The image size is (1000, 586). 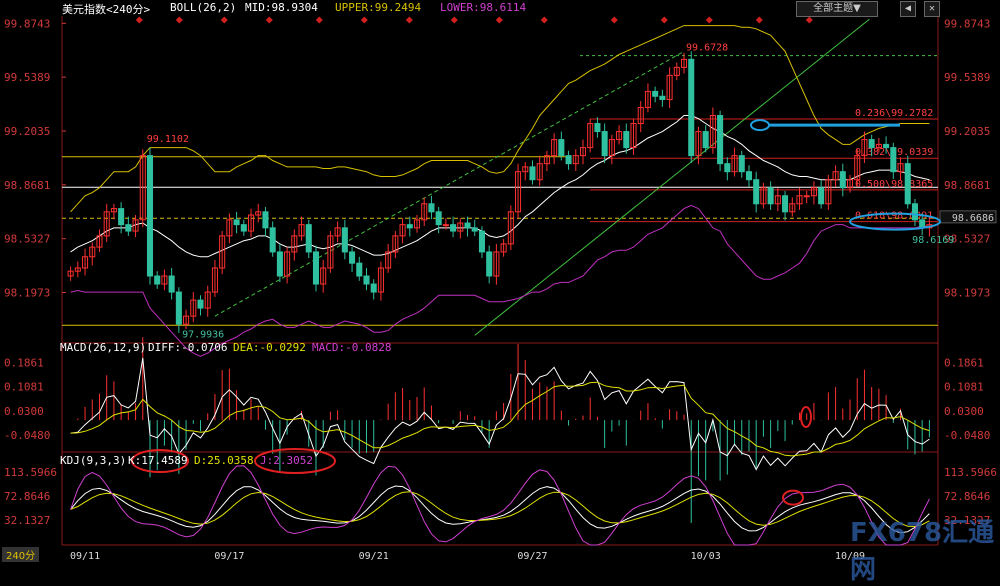 I want to click on price-tick-label-right: 99.5389, so click(x=967, y=77).